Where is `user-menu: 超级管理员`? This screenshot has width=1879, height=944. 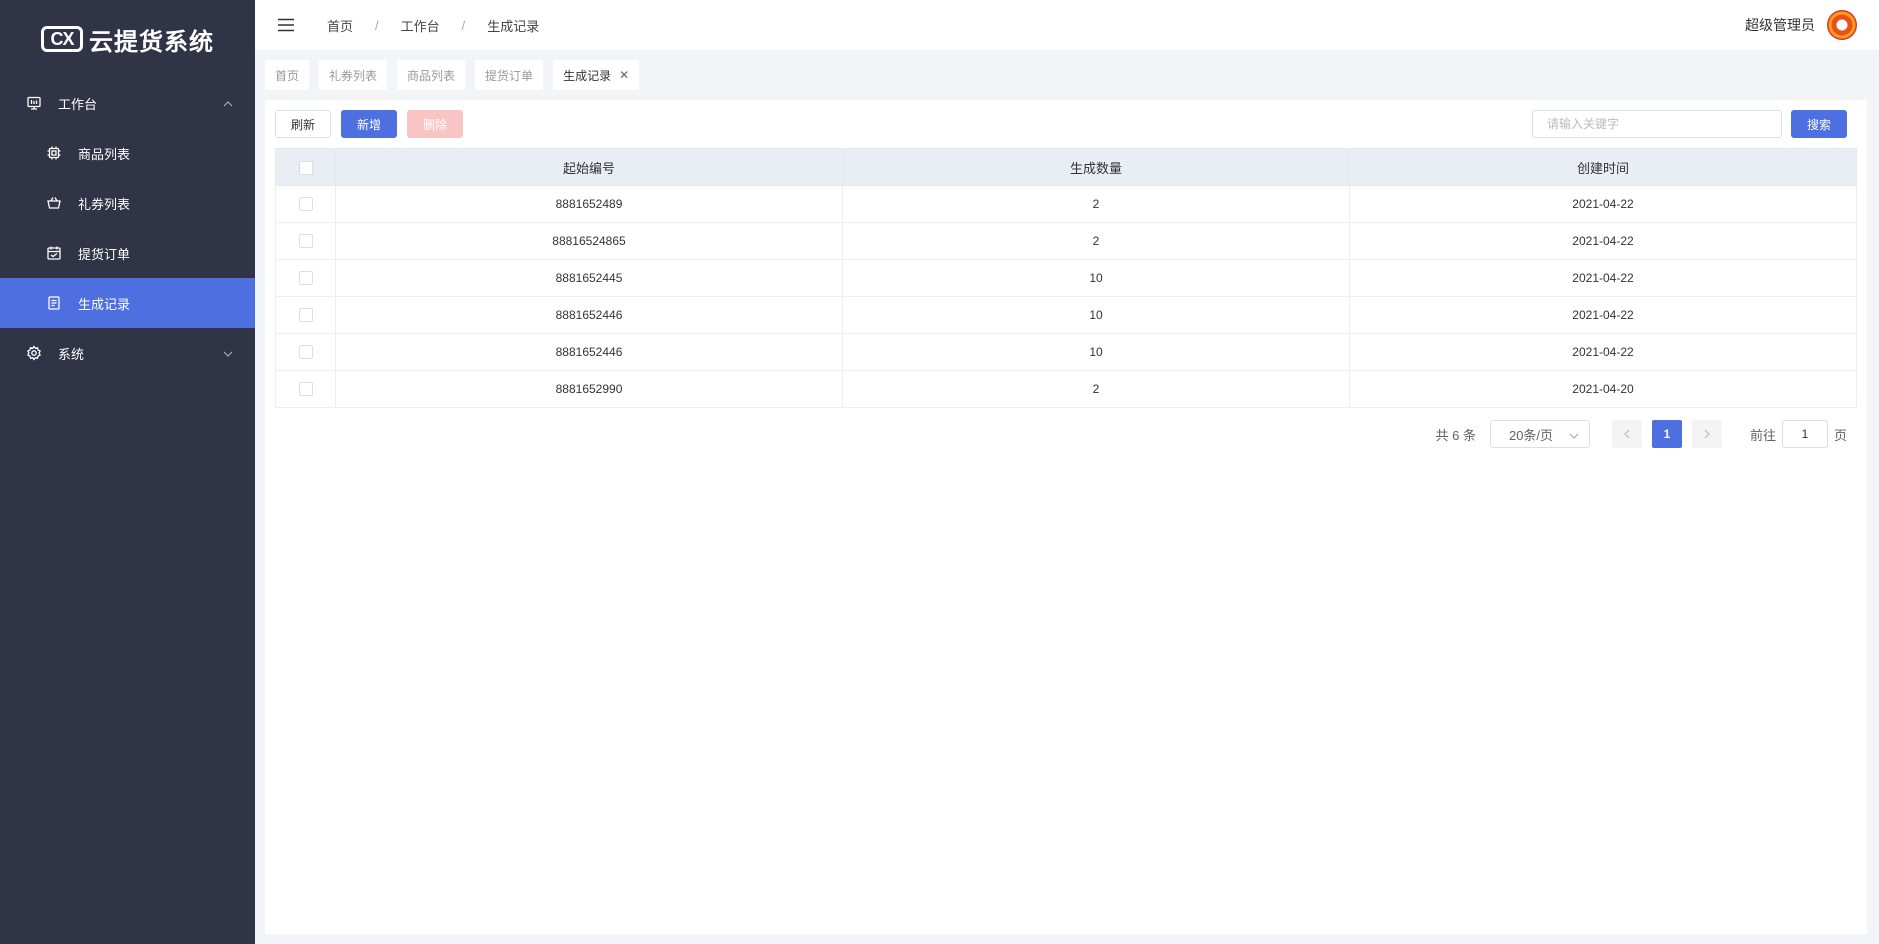 user-menu: 超级管理员 is located at coordinates (1801, 25).